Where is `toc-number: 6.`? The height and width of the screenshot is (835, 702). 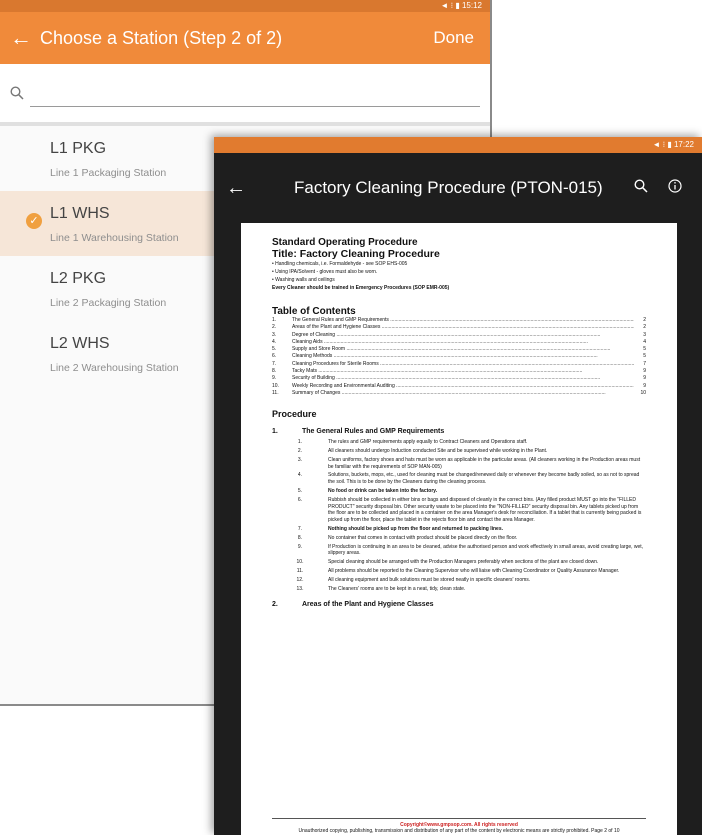
toc-number: 6. is located at coordinates (274, 356).